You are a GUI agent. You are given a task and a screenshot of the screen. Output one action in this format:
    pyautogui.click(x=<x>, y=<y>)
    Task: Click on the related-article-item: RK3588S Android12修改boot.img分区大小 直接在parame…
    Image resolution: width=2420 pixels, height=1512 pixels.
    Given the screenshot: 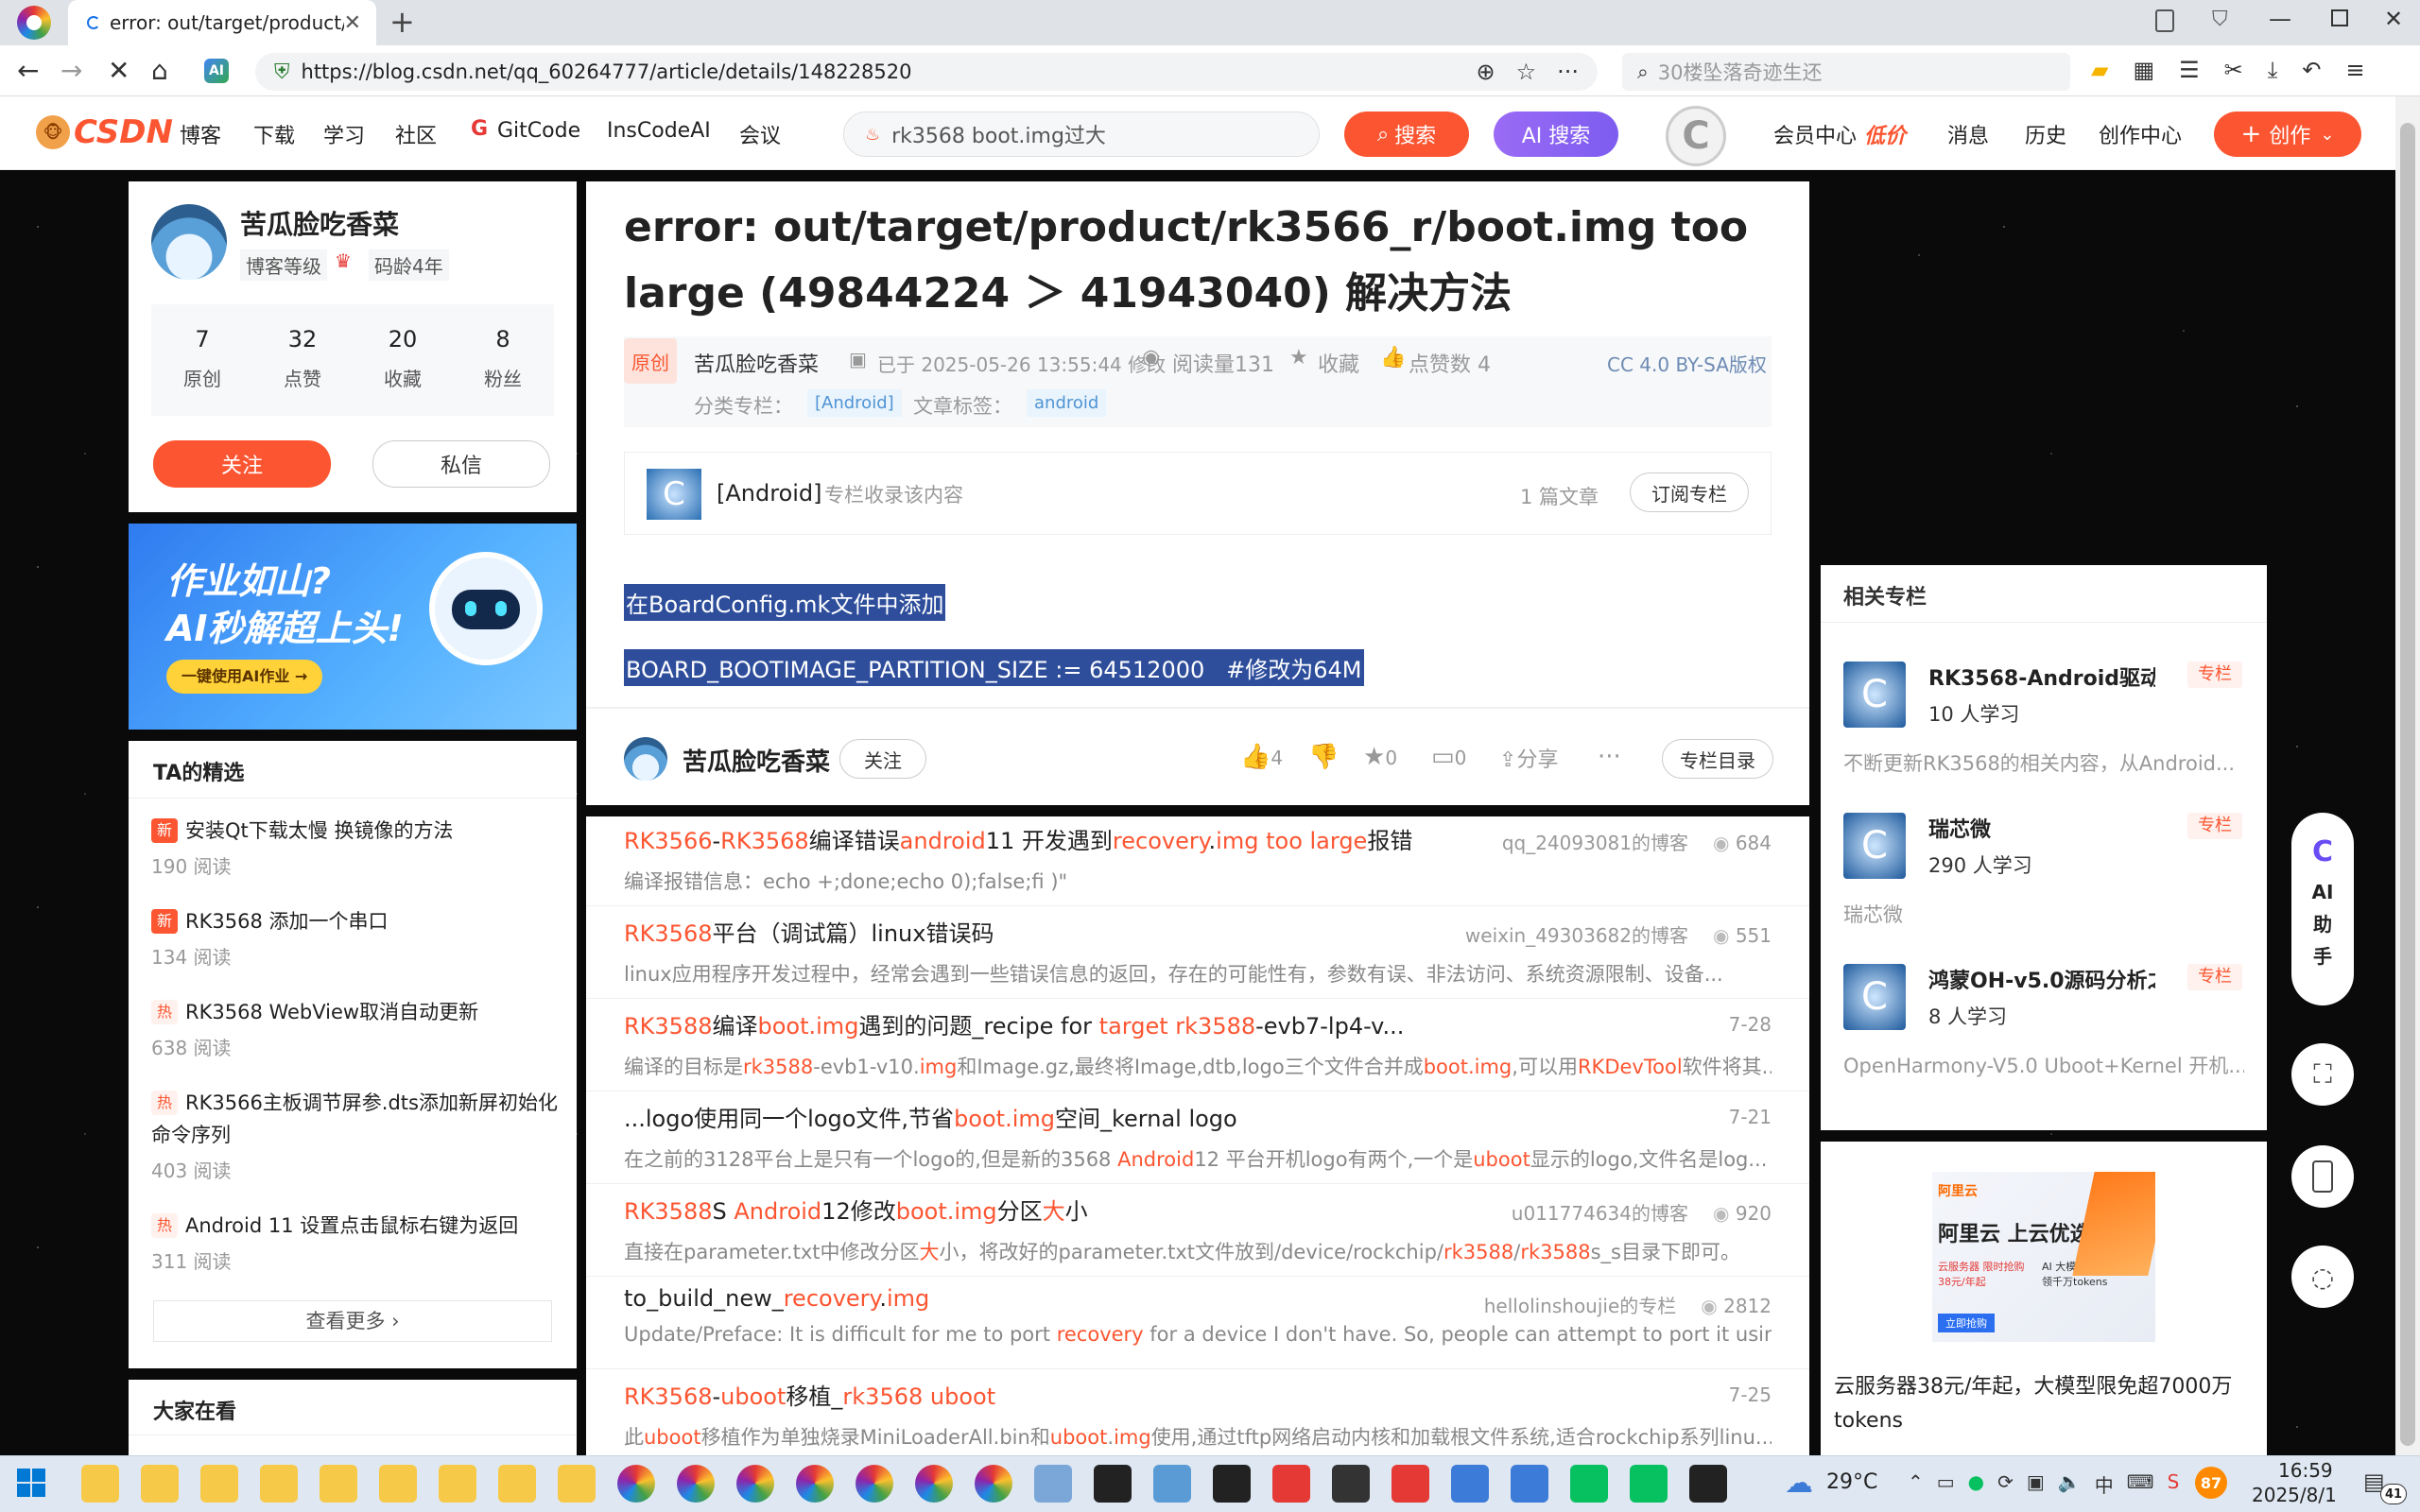 What is the action you would take?
    pyautogui.click(x=1198, y=1229)
    